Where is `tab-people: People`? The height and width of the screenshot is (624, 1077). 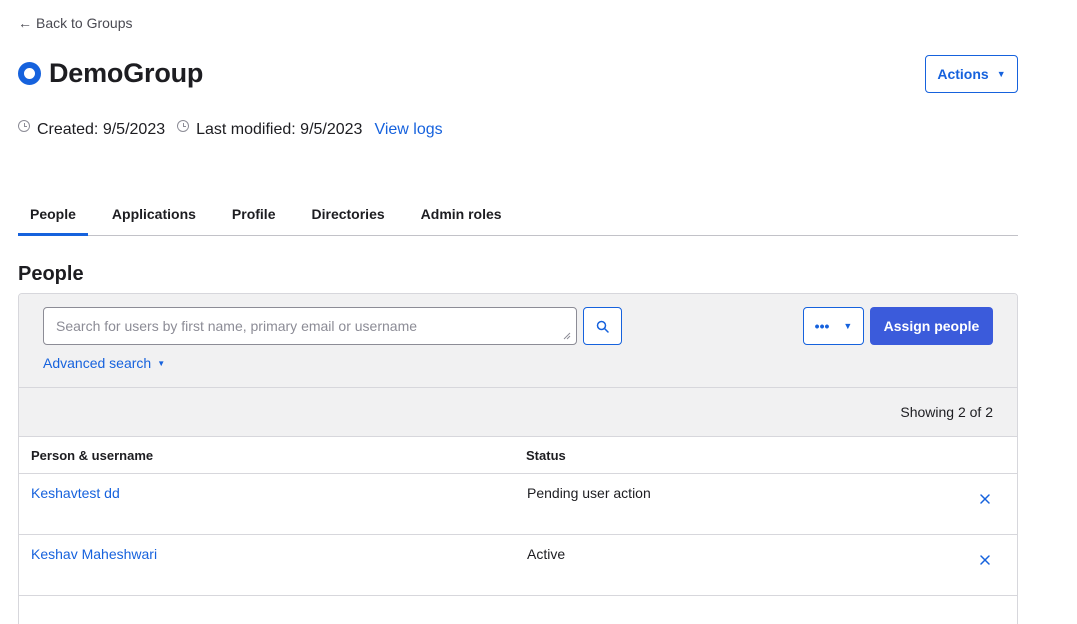
tab-people: People is located at coordinates (53, 216).